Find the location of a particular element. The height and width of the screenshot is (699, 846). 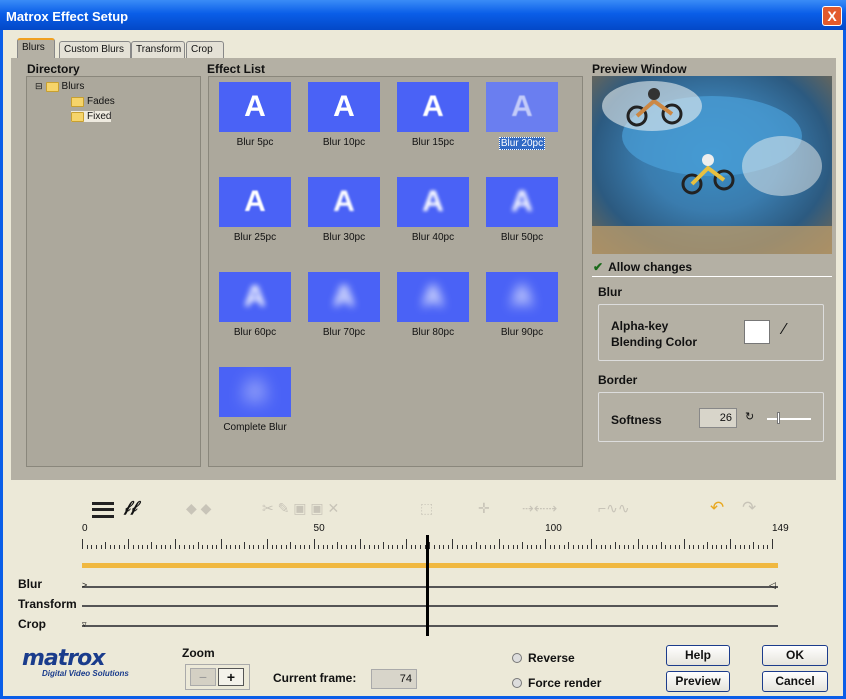

border-group-label: Border is located at coordinates (618, 380).